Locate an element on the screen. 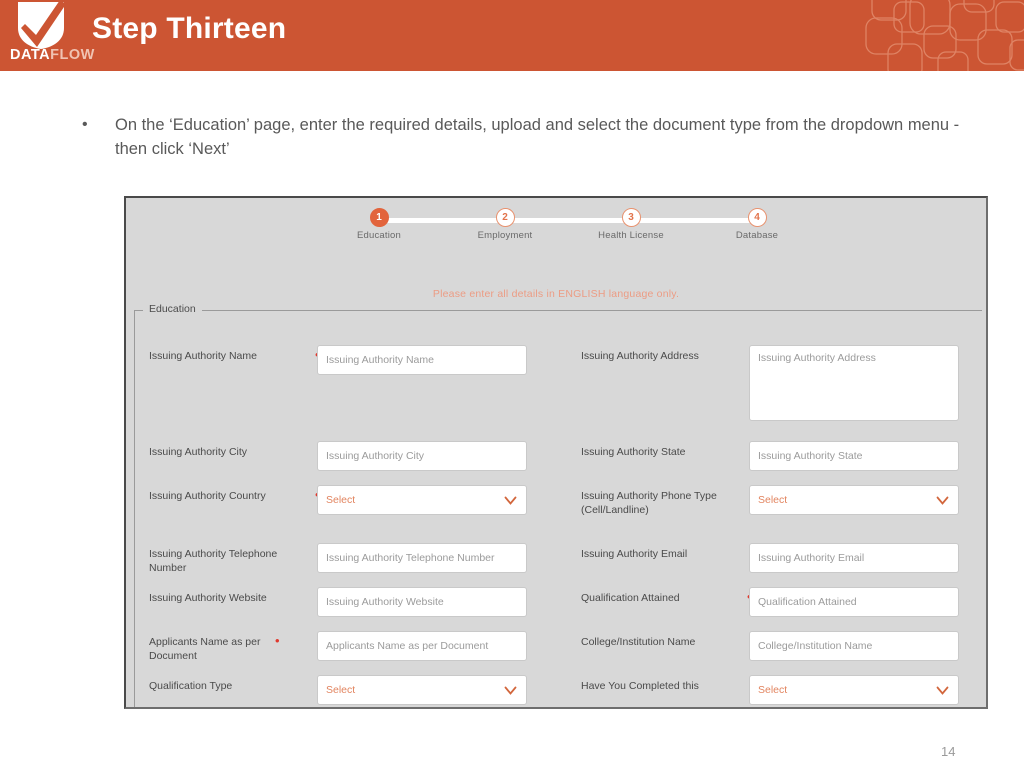 The height and width of the screenshot is (768, 1024). stepper-item-health-license: 3 Health License is located at coordinates (631, 222).